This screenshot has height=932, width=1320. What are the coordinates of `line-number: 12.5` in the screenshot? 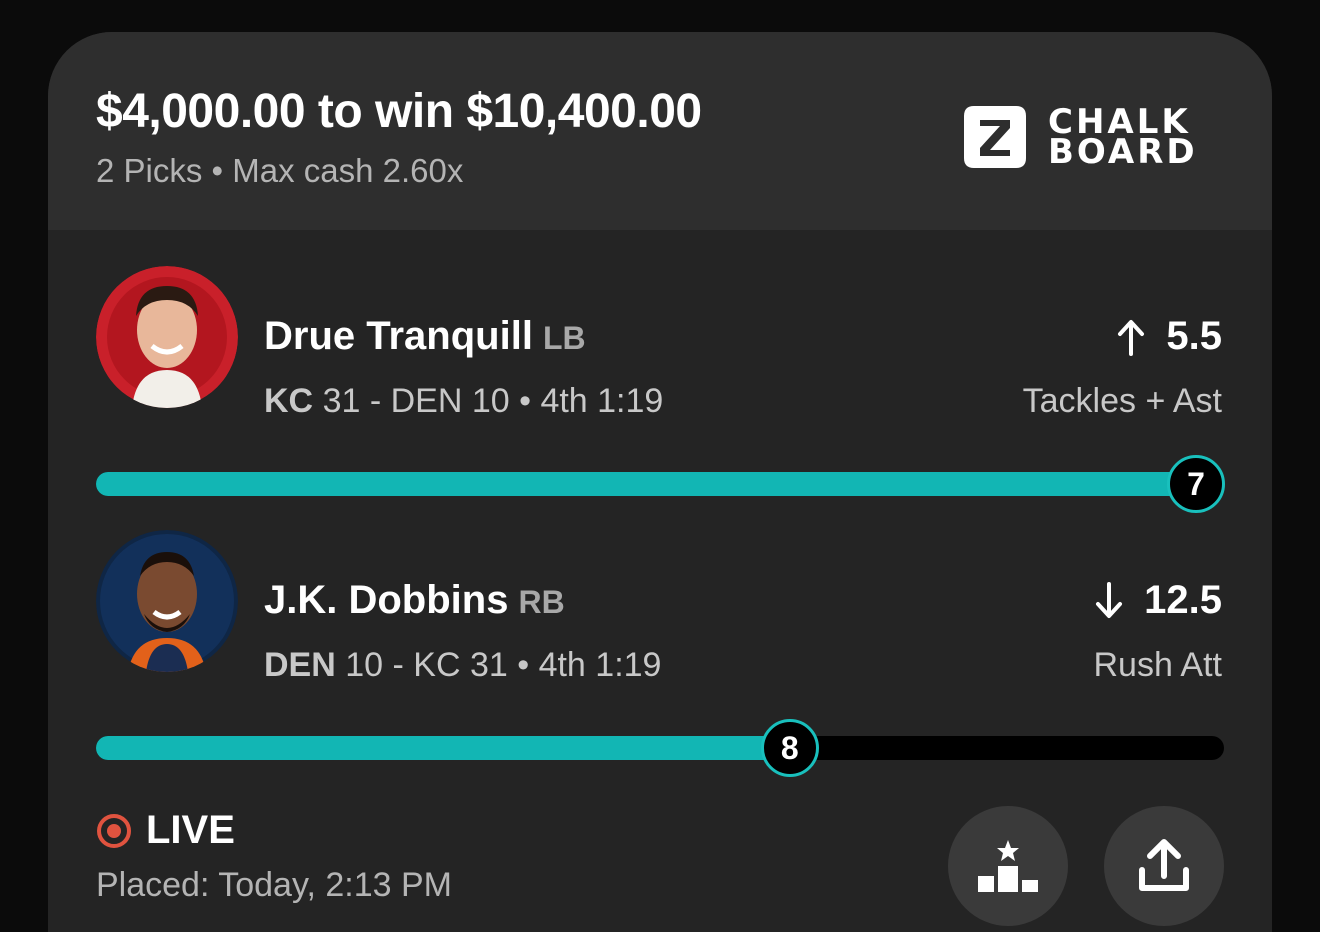 It's located at (1183, 600).